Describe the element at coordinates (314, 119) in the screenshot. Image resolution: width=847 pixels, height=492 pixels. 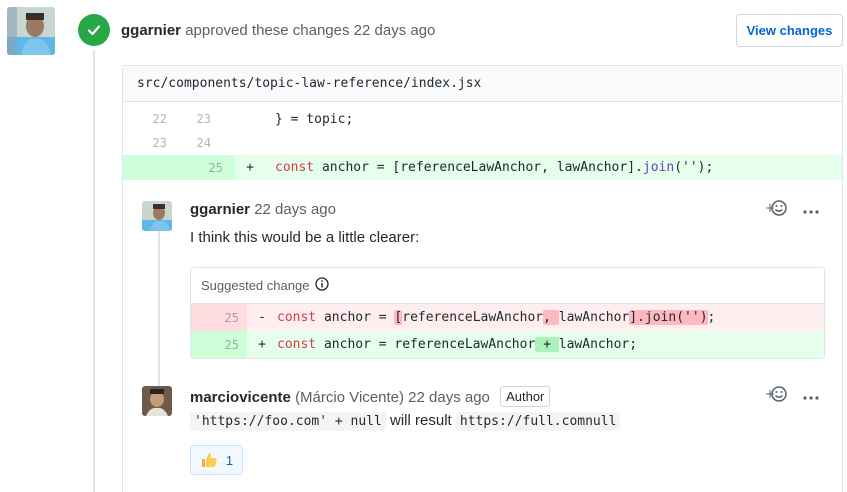
I see `code-text: } = topic;` at that location.